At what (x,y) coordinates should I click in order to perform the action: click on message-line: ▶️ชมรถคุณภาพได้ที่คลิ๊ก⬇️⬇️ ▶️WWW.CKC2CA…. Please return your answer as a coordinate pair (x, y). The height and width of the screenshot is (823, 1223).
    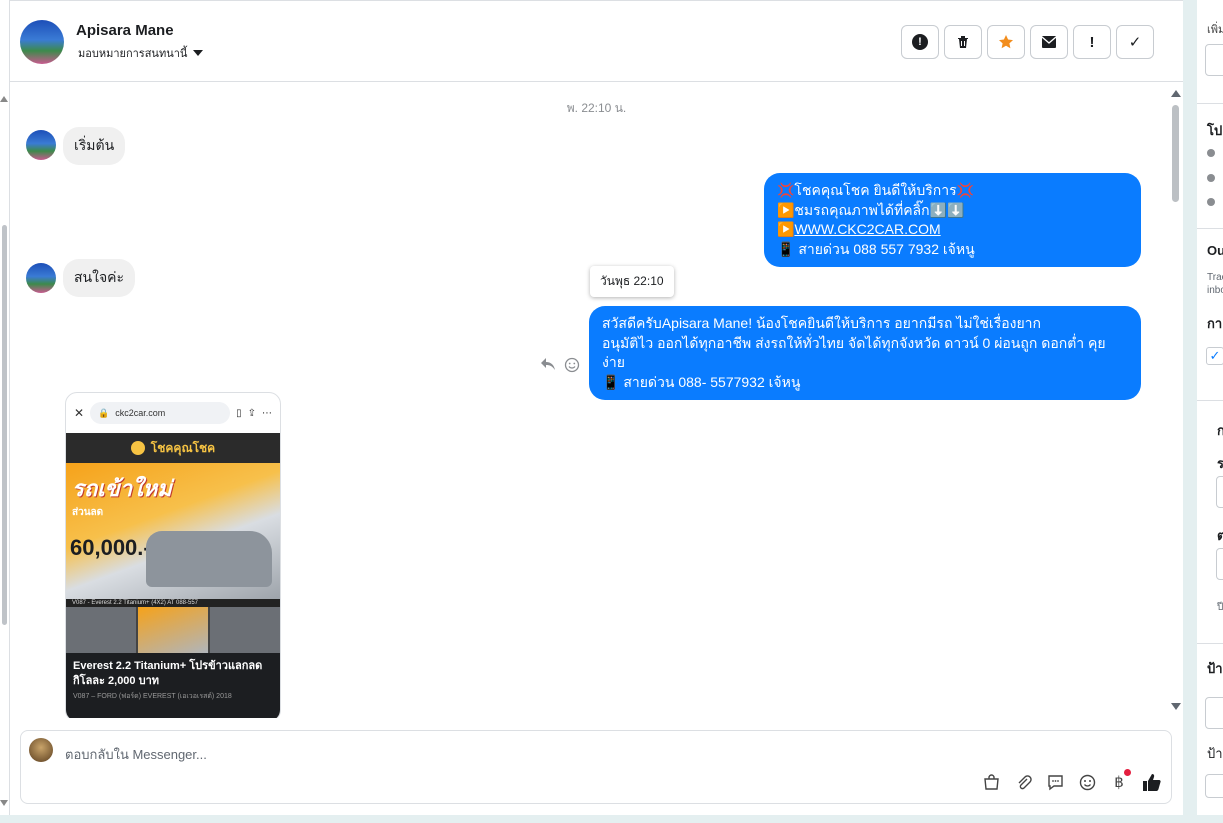
    Looking at the image, I should click on (952, 220).